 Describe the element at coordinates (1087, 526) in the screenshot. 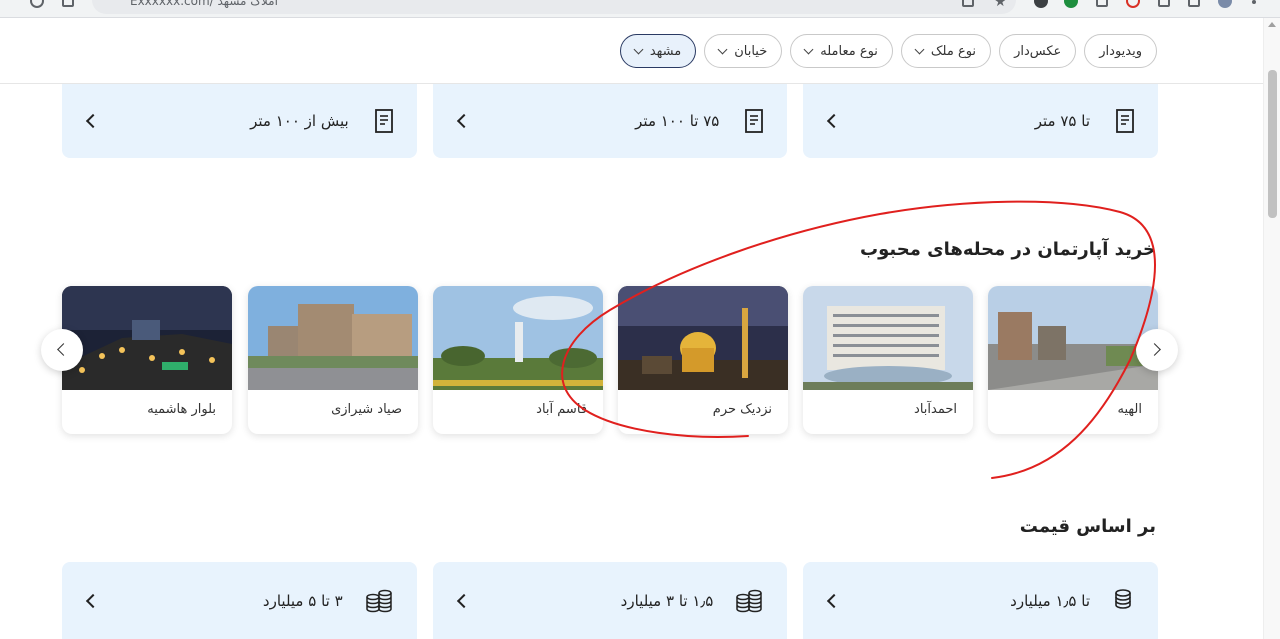

I see `price-section-title: بر اساس قیمت` at that location.